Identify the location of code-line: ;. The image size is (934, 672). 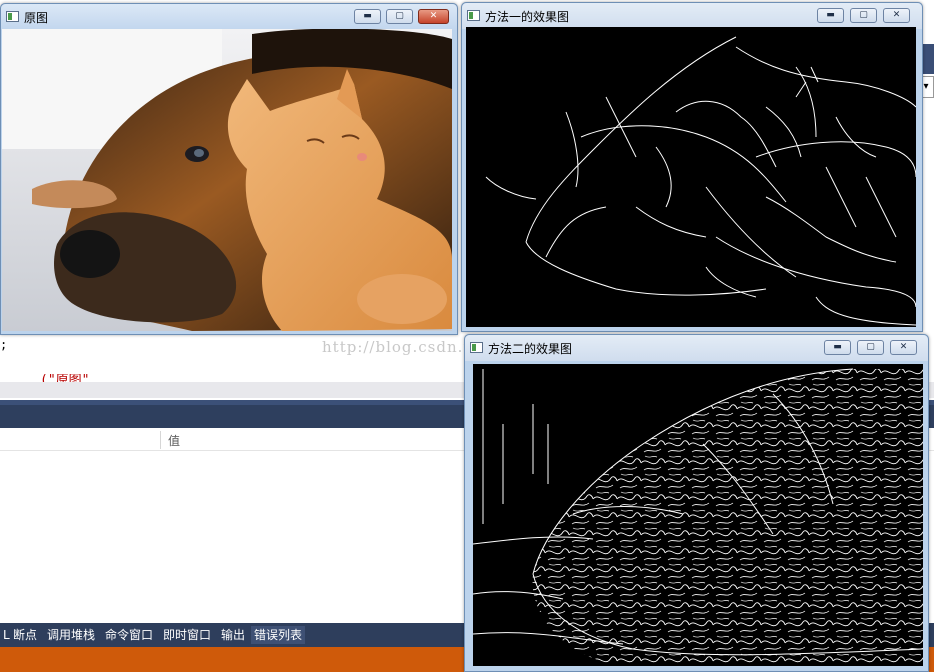
(4, 345).